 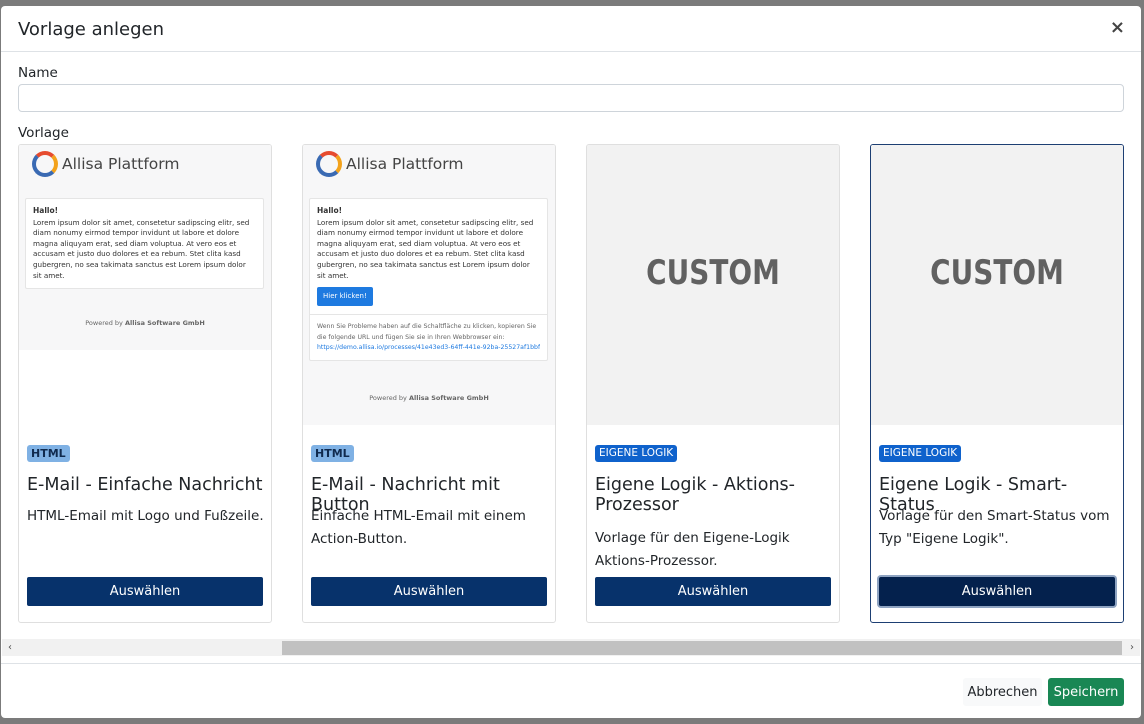 I want to click on save-button: Speichern, so click(x=1086, y=692).